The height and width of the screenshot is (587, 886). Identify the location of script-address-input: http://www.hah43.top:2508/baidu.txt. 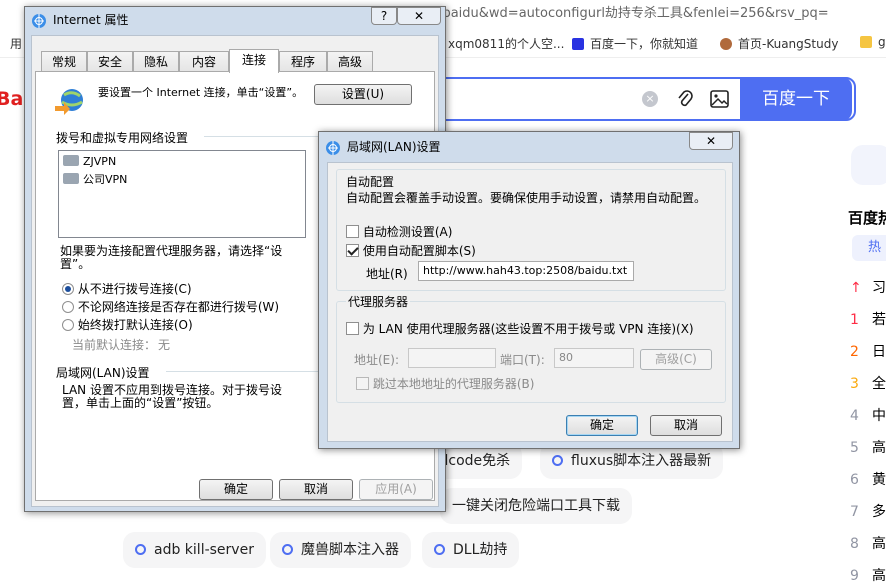
(526, 271).